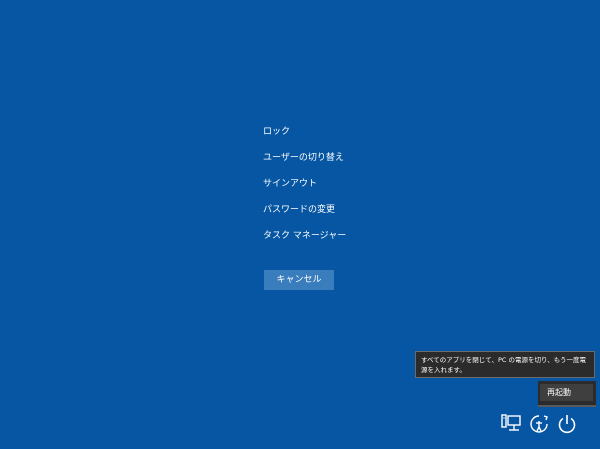  Describe the element at coordinates (511, 424) in the screenshot. I see `network-icon` at that location.